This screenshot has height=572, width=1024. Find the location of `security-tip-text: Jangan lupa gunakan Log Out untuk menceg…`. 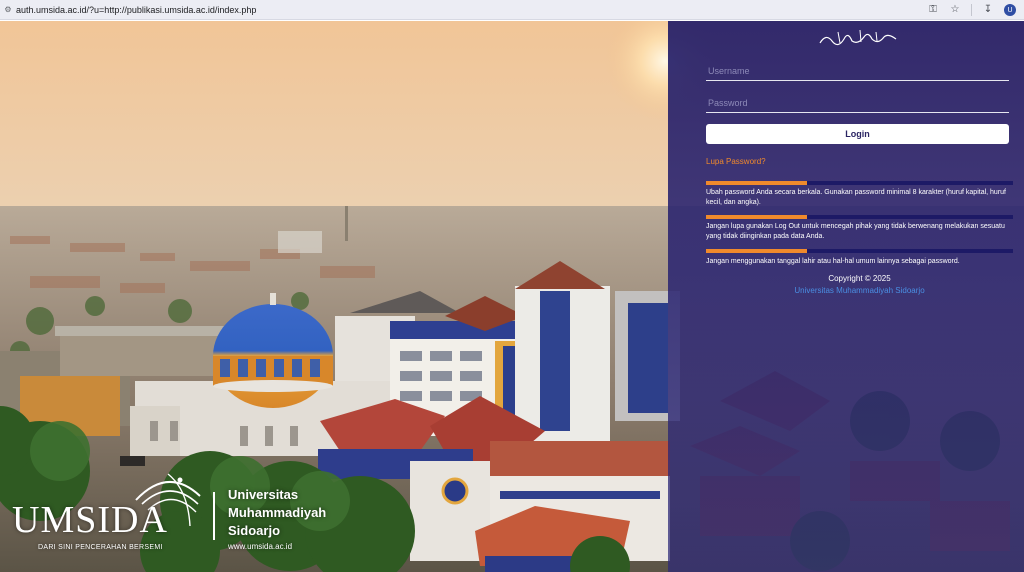

security-tip-text: Jangan lupa gunakan Log Out untuk menceg… is located at coordinates (855, 231).